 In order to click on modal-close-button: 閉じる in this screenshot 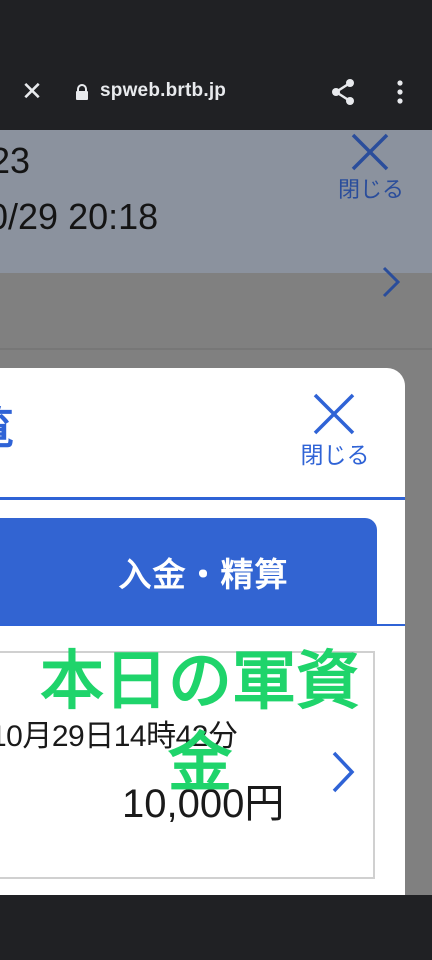, I will do `click(335, 431)`.